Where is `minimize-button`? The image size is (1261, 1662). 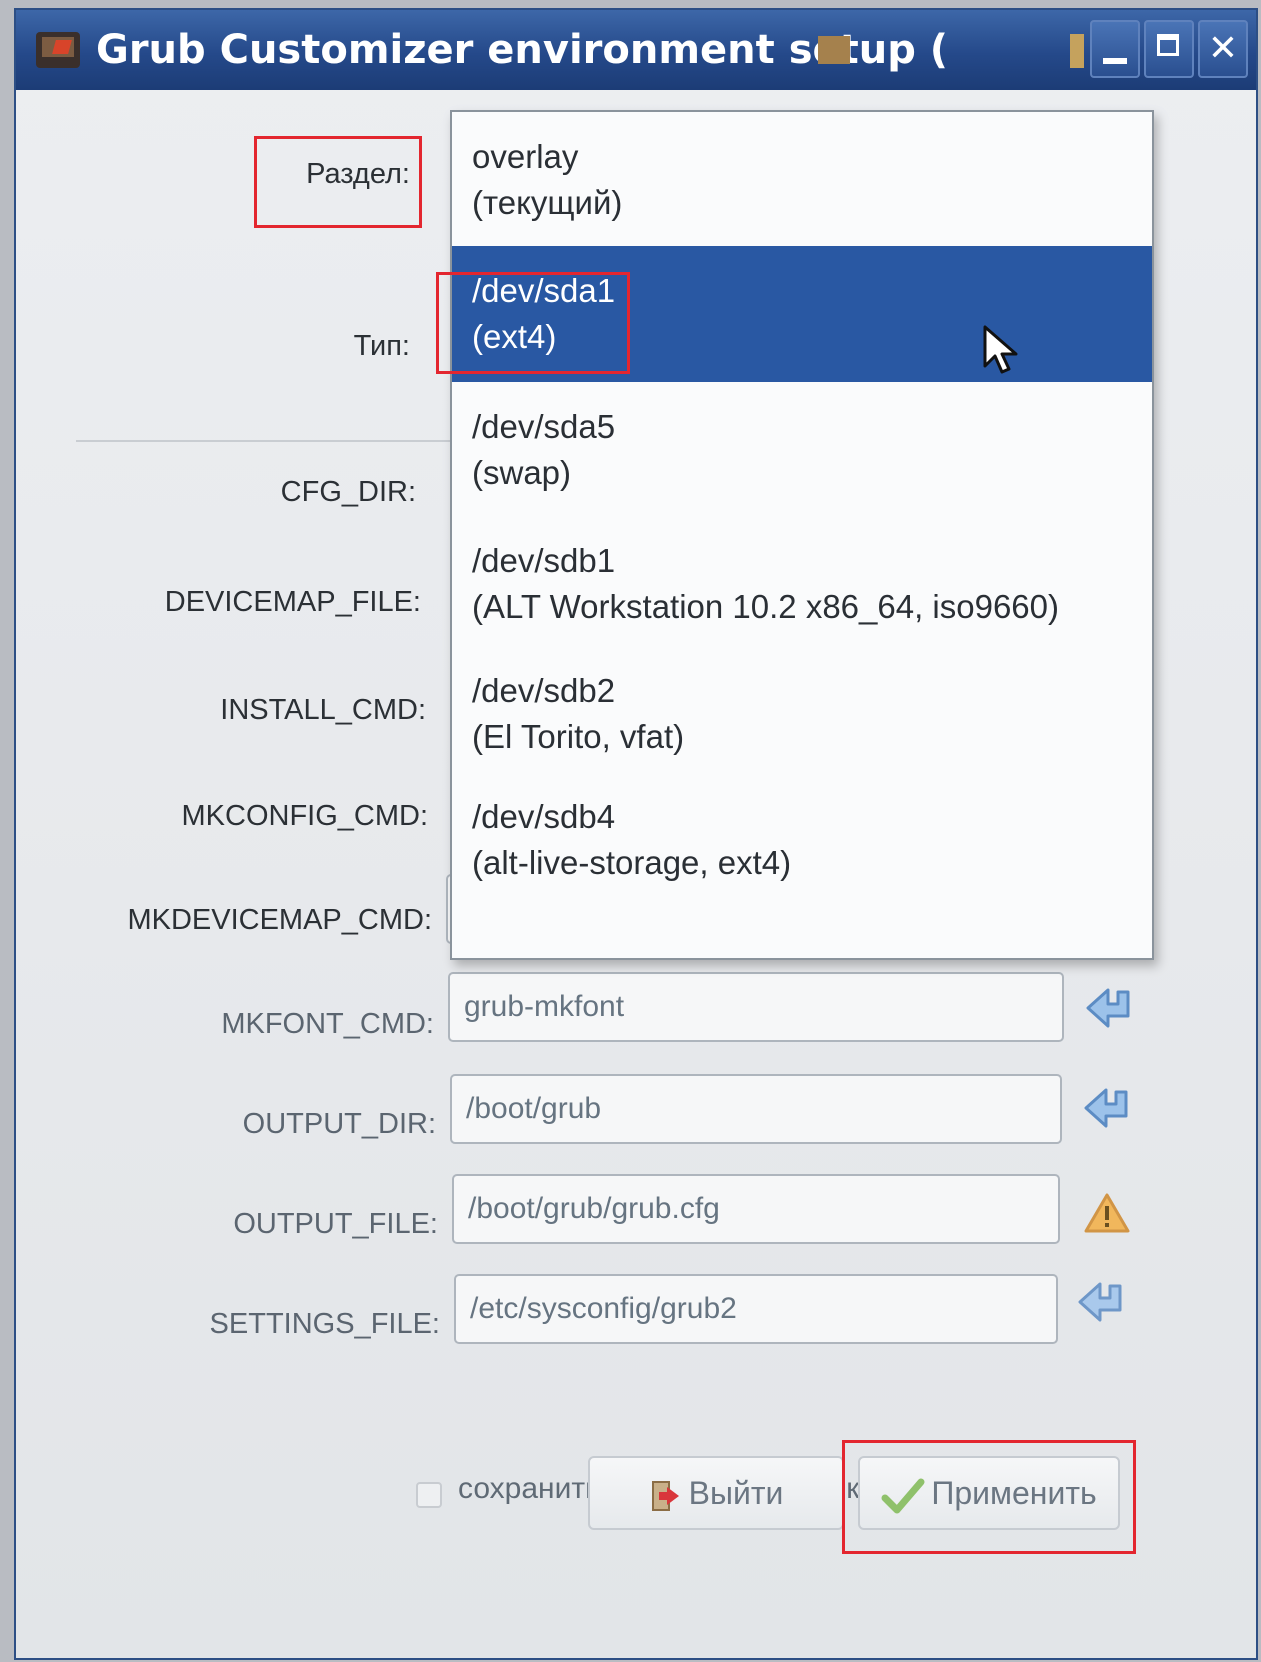 minimize-button is located at coordinates (1115, 49).